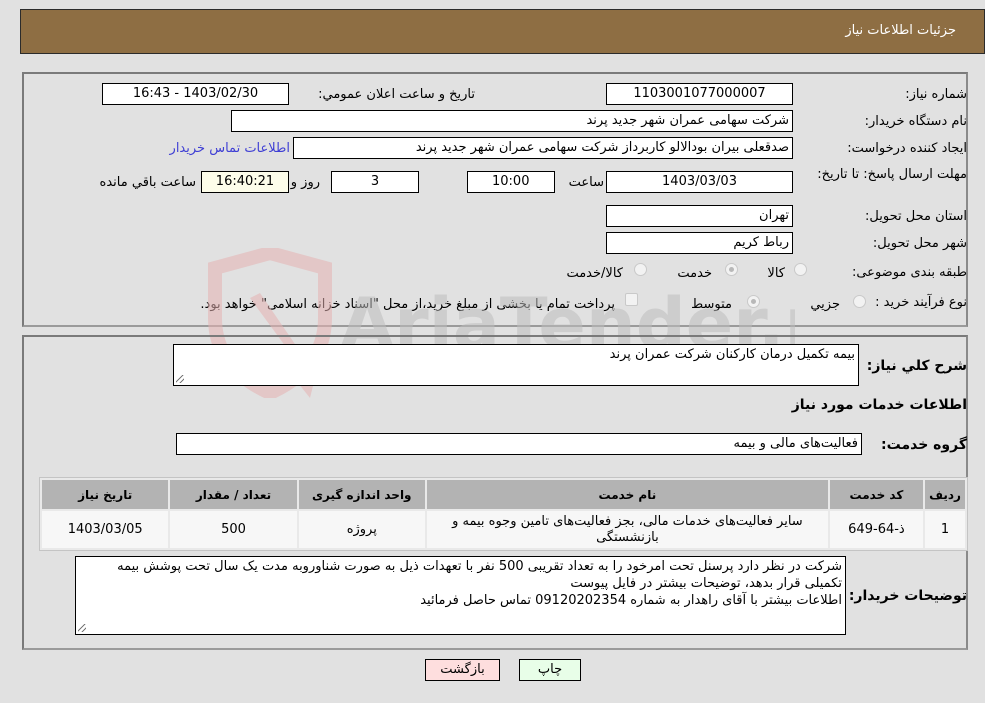 The image size is (985, 703). Describe the element at coordinates (511, 182) in the screenshot. I see `deadline-time-field: 10:00` at that location.